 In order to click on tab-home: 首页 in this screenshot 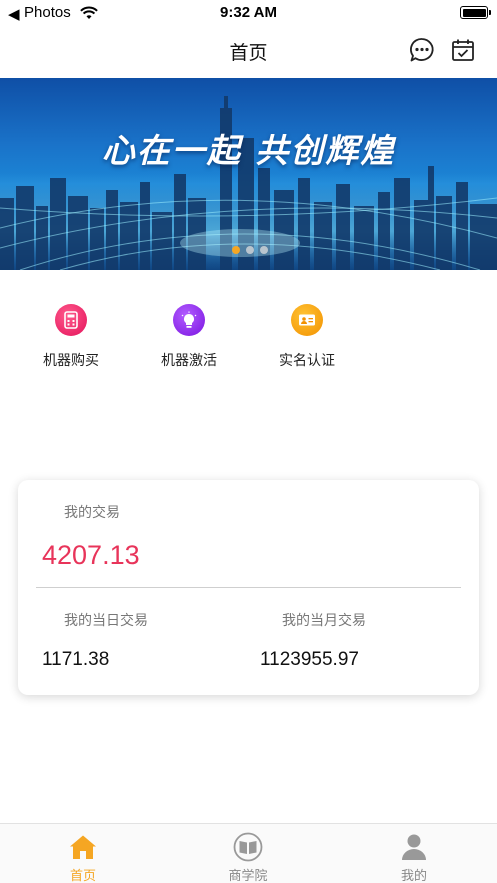, I will do `click(83, 857)`.